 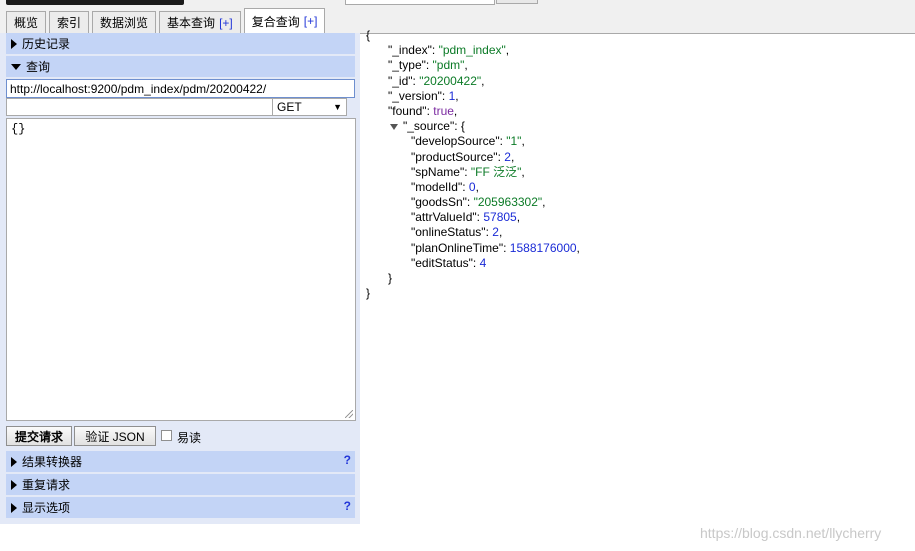 I want to click on dropdown-arrow-icon: ▼, so click(x=337, y=107).